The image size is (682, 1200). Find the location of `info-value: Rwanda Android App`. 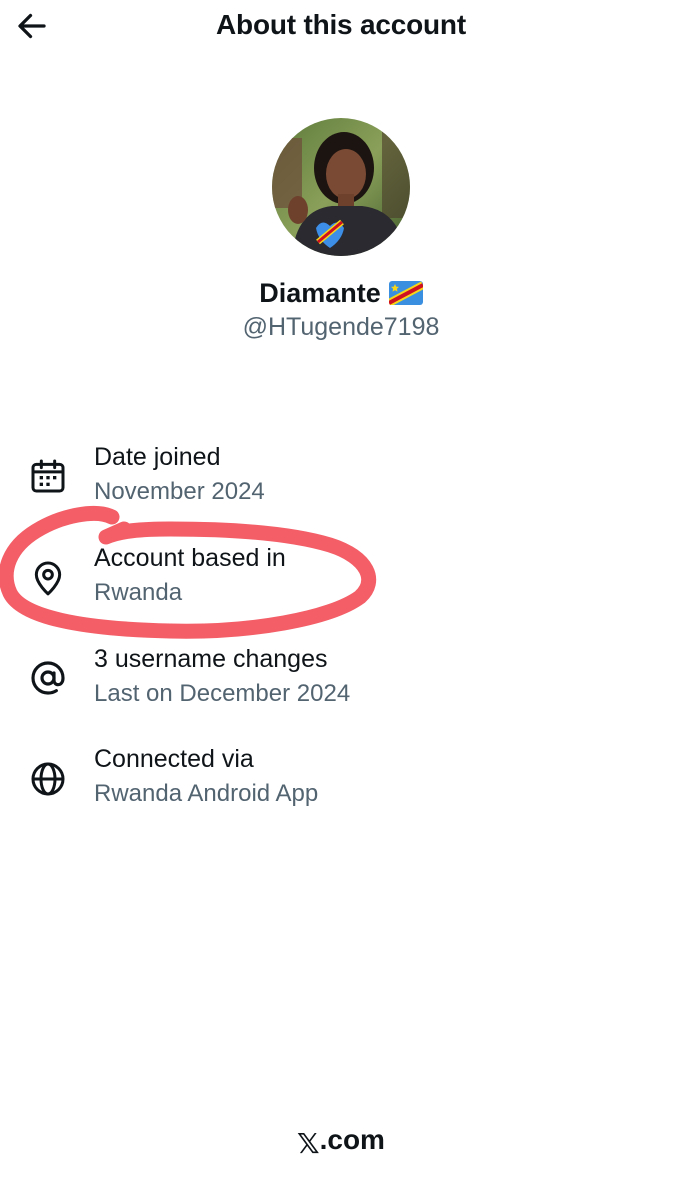

info-value: Rwanda Android App is located at coordinates (206, 793).